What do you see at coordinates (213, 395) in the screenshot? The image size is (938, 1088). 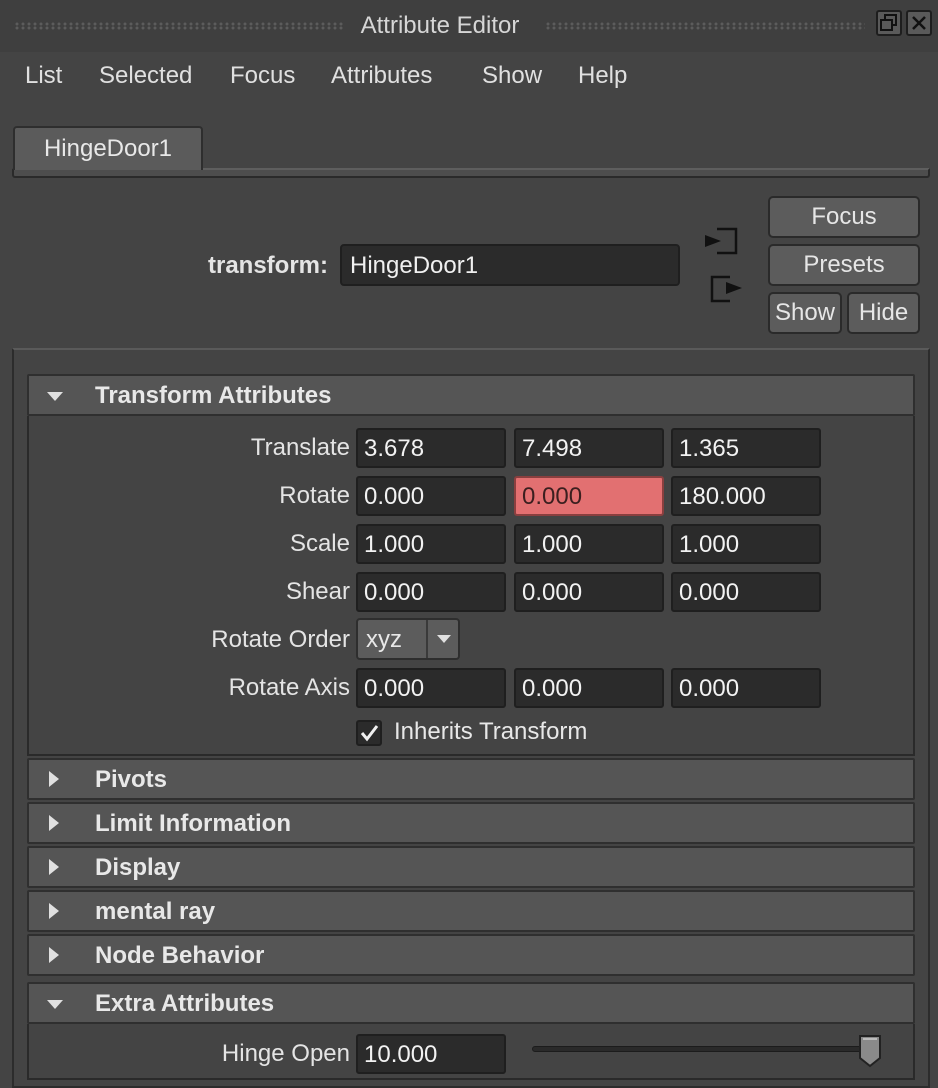 I see `section-title: Transform Attributes` at bounding box center [213, 395].